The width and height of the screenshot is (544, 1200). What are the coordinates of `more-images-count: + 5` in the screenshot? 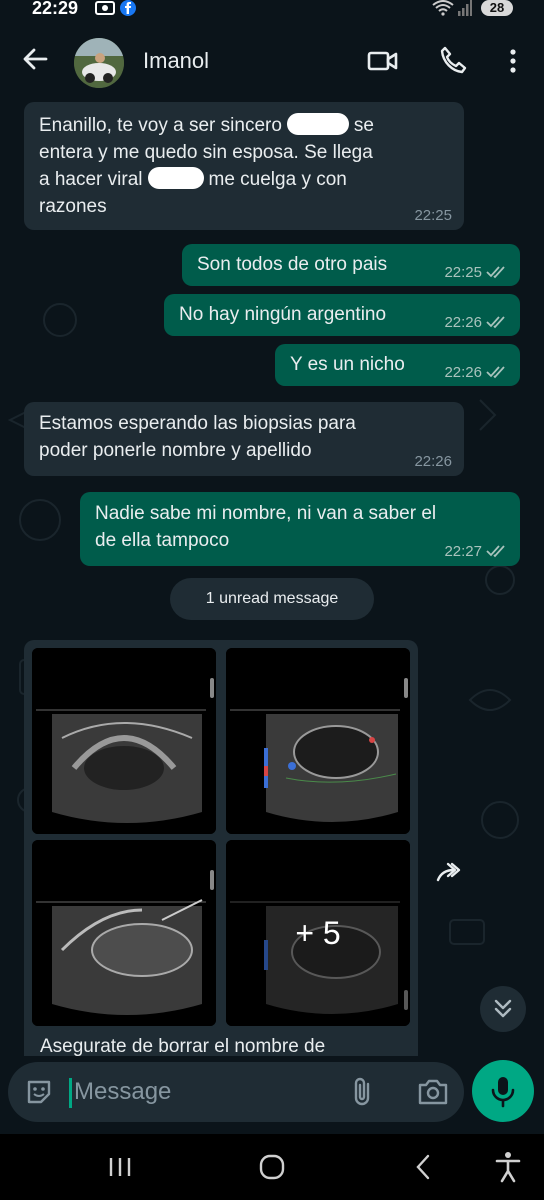 It's located at (318, 933).